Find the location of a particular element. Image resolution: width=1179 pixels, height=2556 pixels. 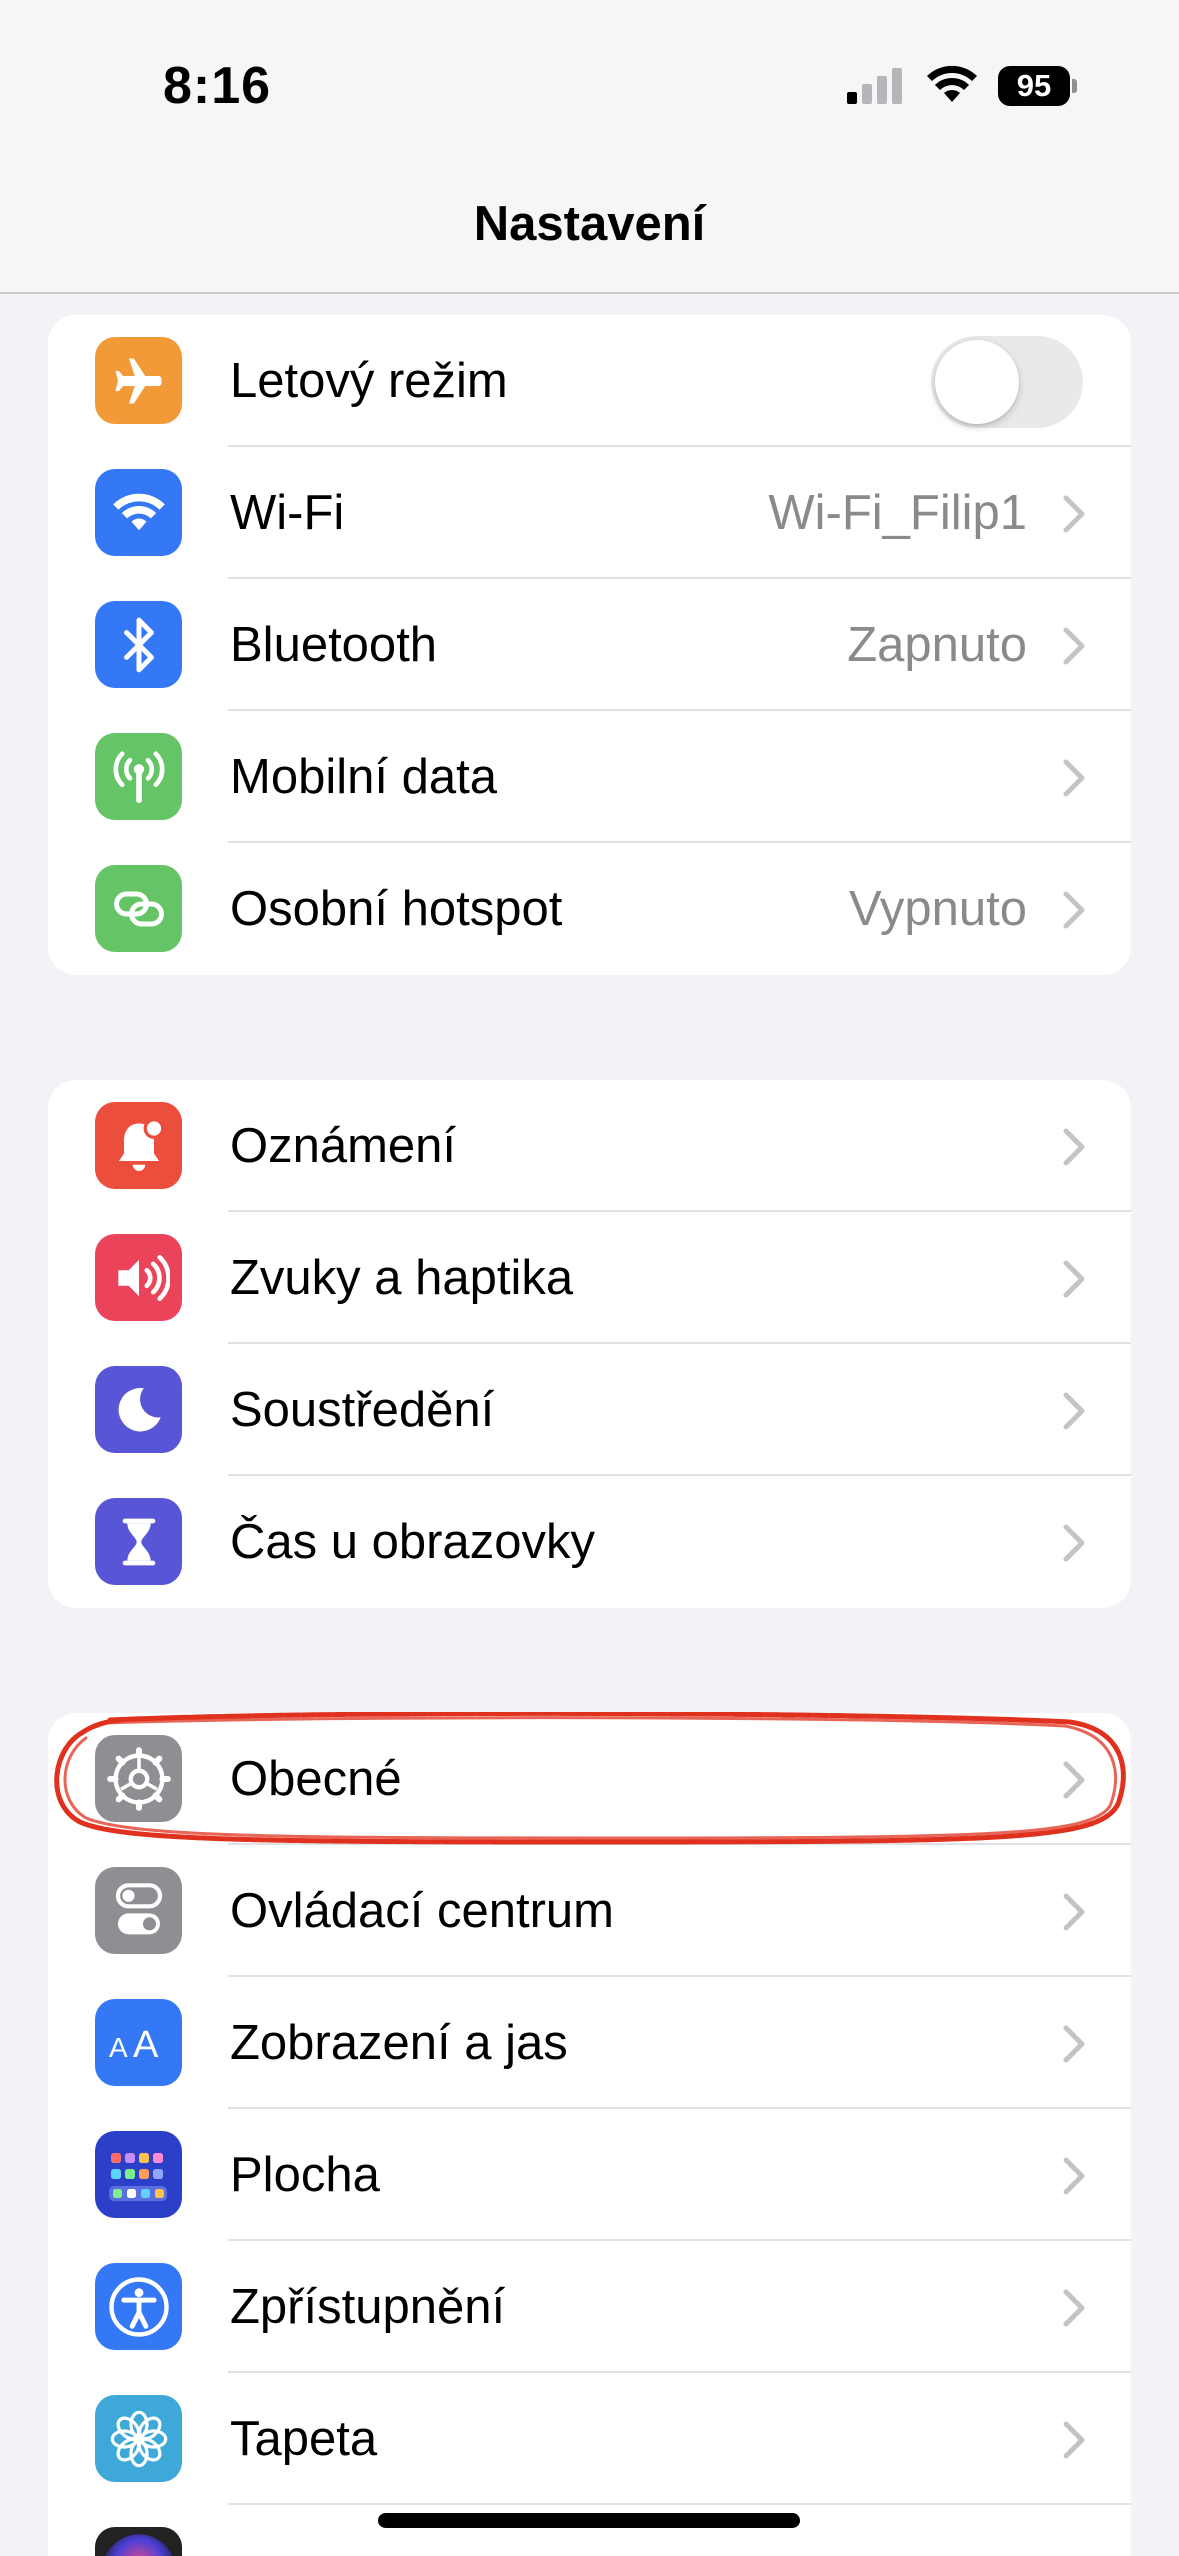

settings-row-wallpaper: Tapeta is located at coordinates (589, 2439).